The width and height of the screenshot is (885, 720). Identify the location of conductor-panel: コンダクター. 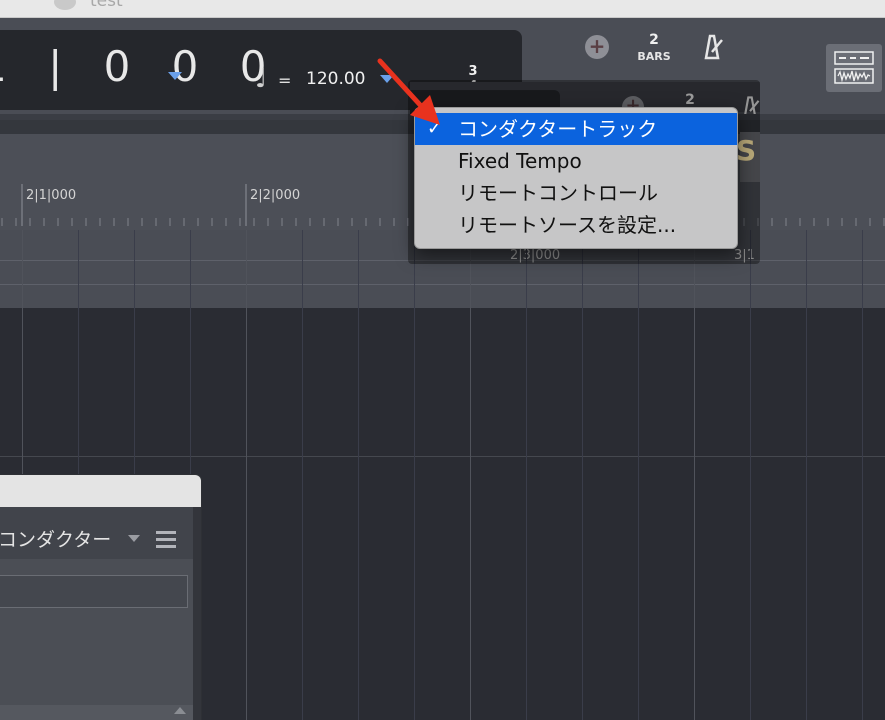
(101, 597).